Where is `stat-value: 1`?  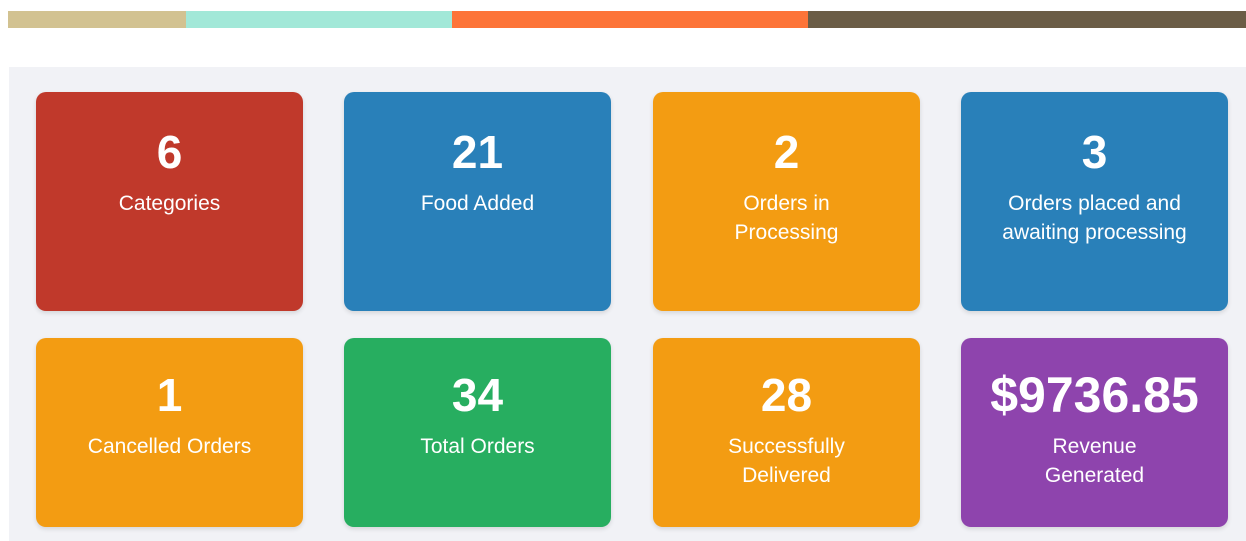 stat-value: 1 is located at coordinates (169, 395).